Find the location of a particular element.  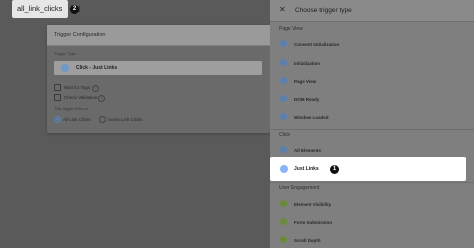

cursor-icon is located at coordinates (283, 149).